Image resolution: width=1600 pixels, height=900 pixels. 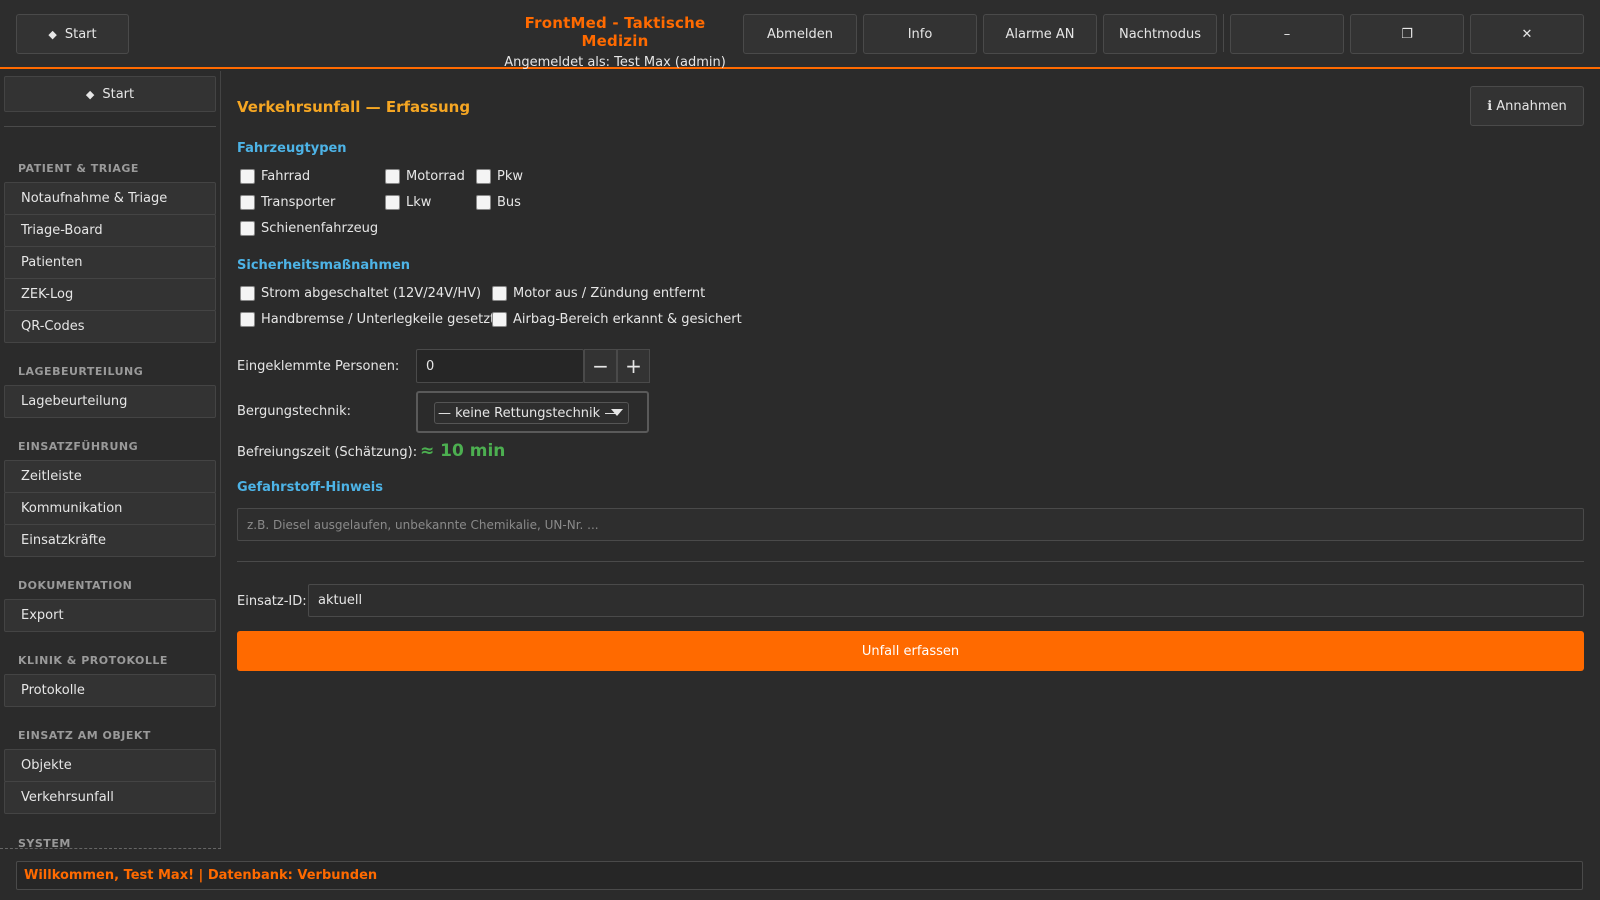 I want to click on sidebar-item-verkehrsunfall: Verkehrsunfall, so click(x=110, y=797).